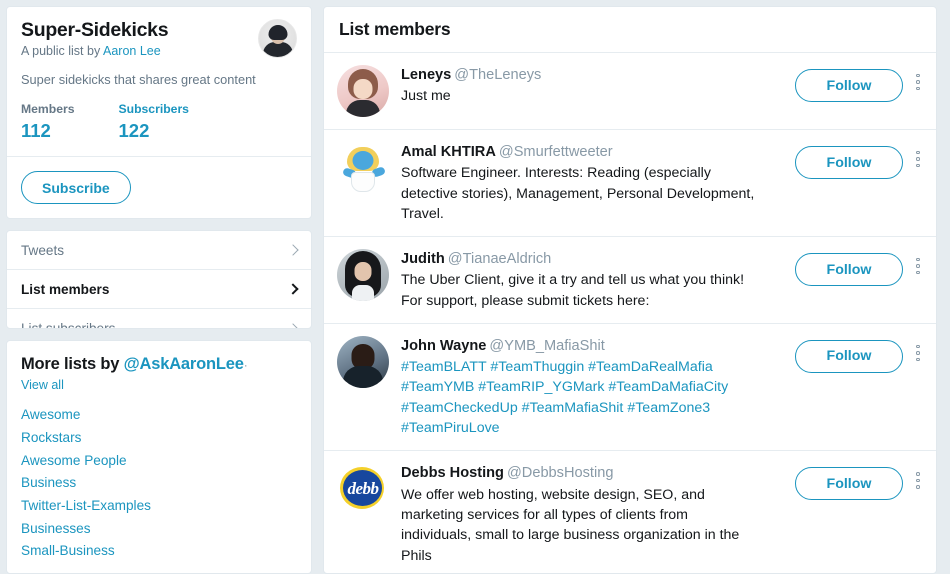 Image resolution: width=950 pixels, height=574 pixels. I want to click on stat-members: Members 112, so click(48, 122).